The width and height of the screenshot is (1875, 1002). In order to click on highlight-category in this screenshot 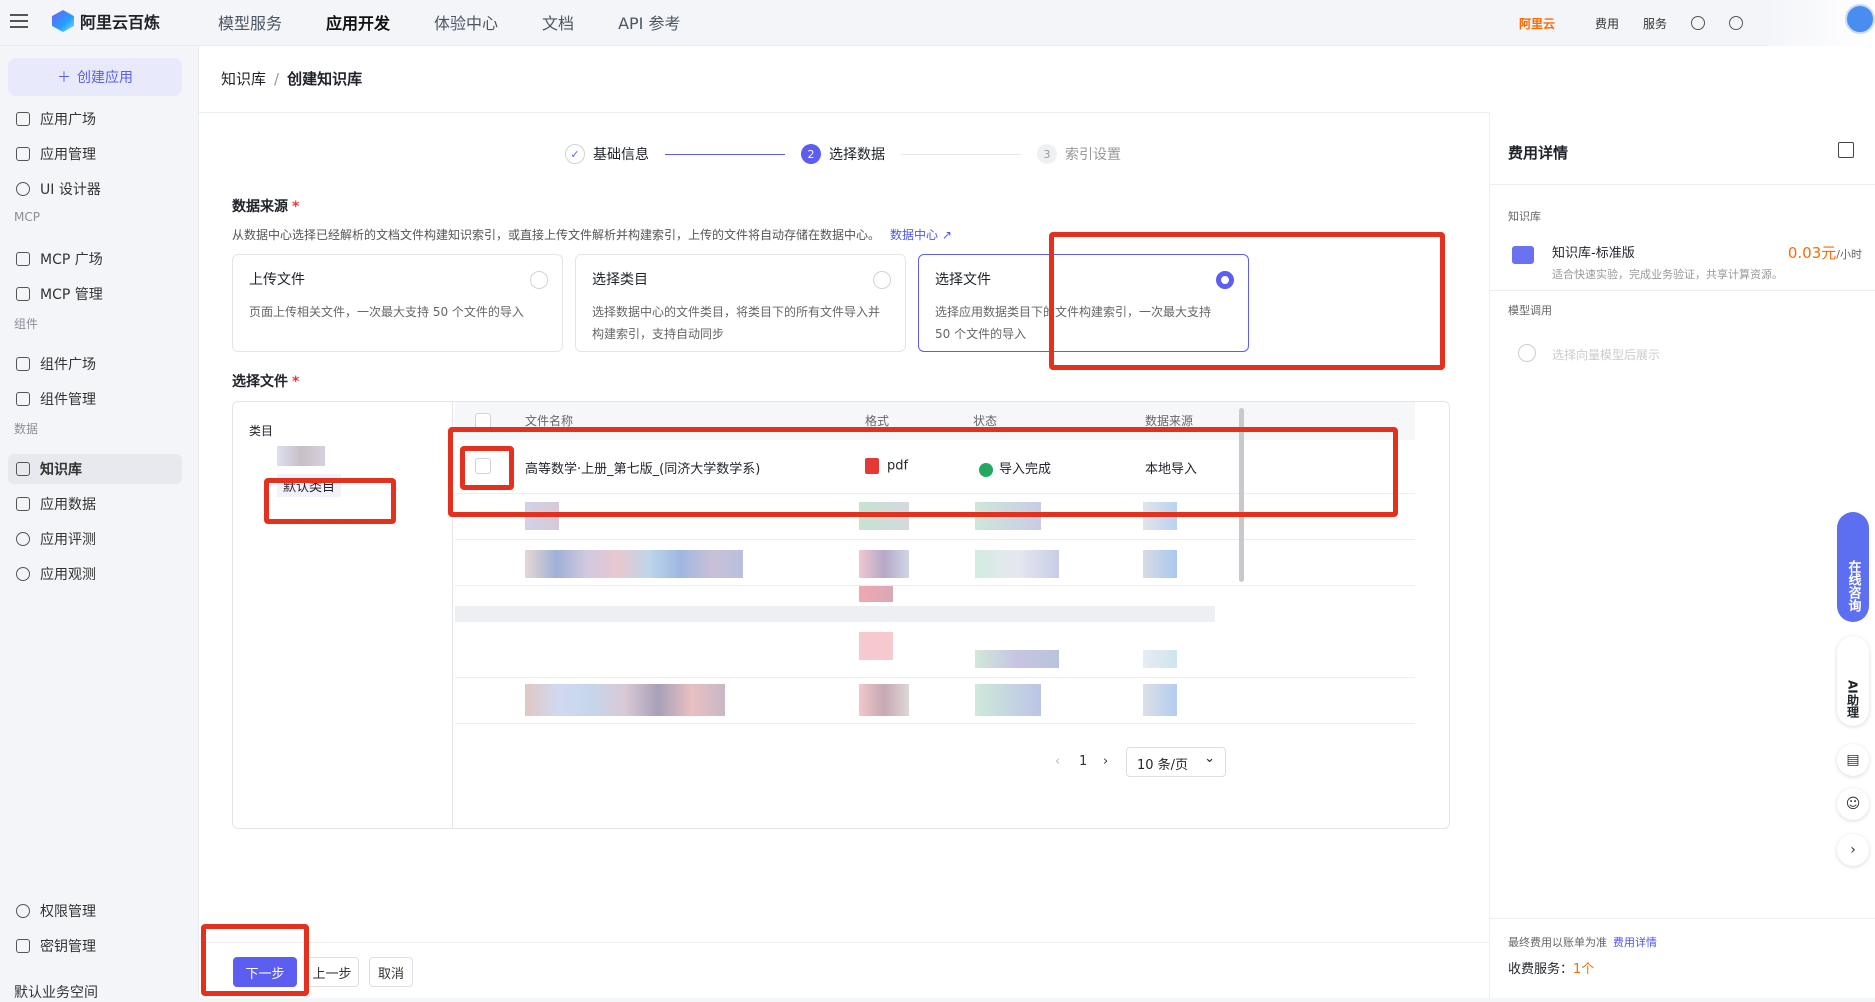, I will do `click(330, 501)`.